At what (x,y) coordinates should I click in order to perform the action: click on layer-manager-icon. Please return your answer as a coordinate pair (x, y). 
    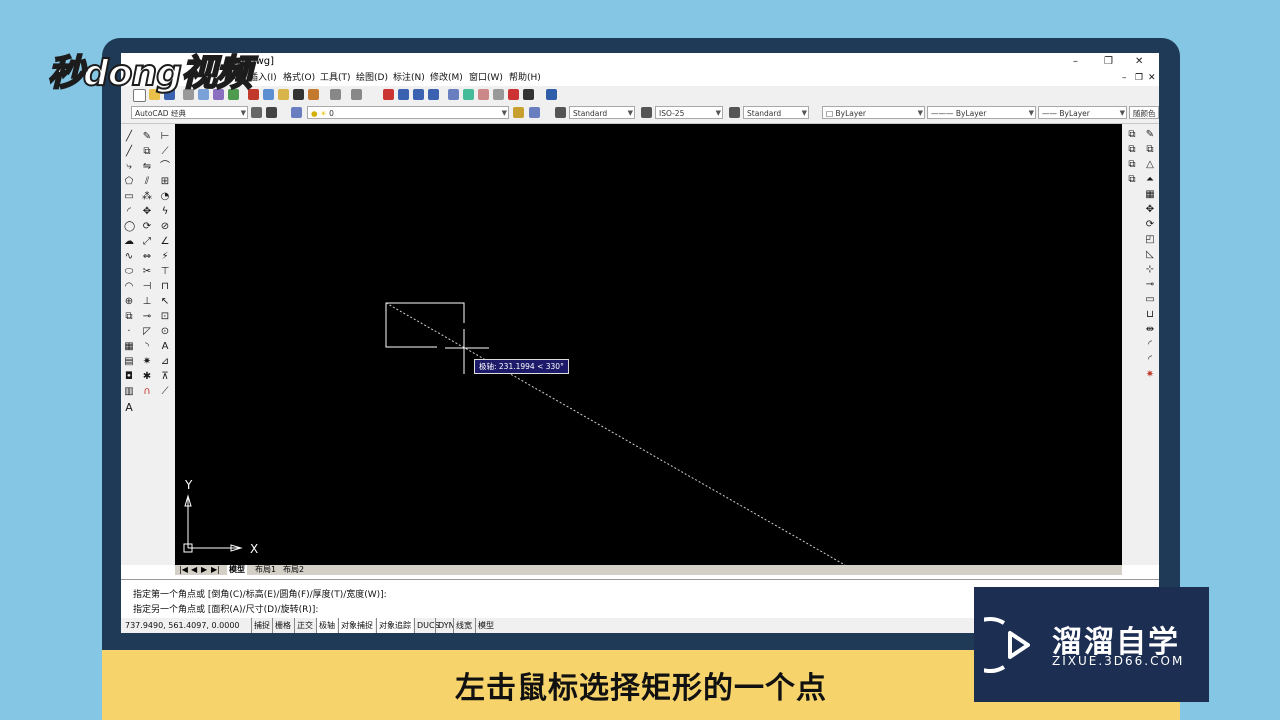
    Looking at the image, I should click on (296, 112).